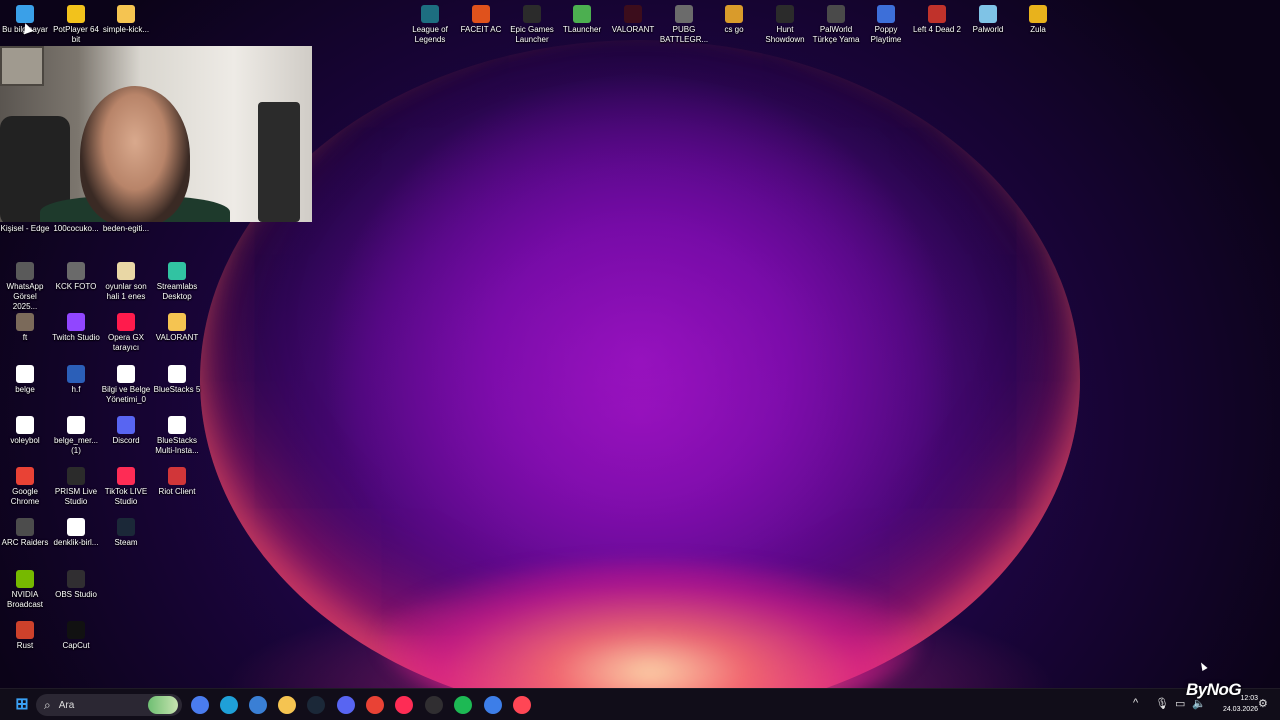 The image size is (1280, 720). What do you see at coordinates (126, 291) in the screenshot?
I see `desktop-shortcut-label: oyunlar son hali 1 enes` at bounding box center [126, 291].